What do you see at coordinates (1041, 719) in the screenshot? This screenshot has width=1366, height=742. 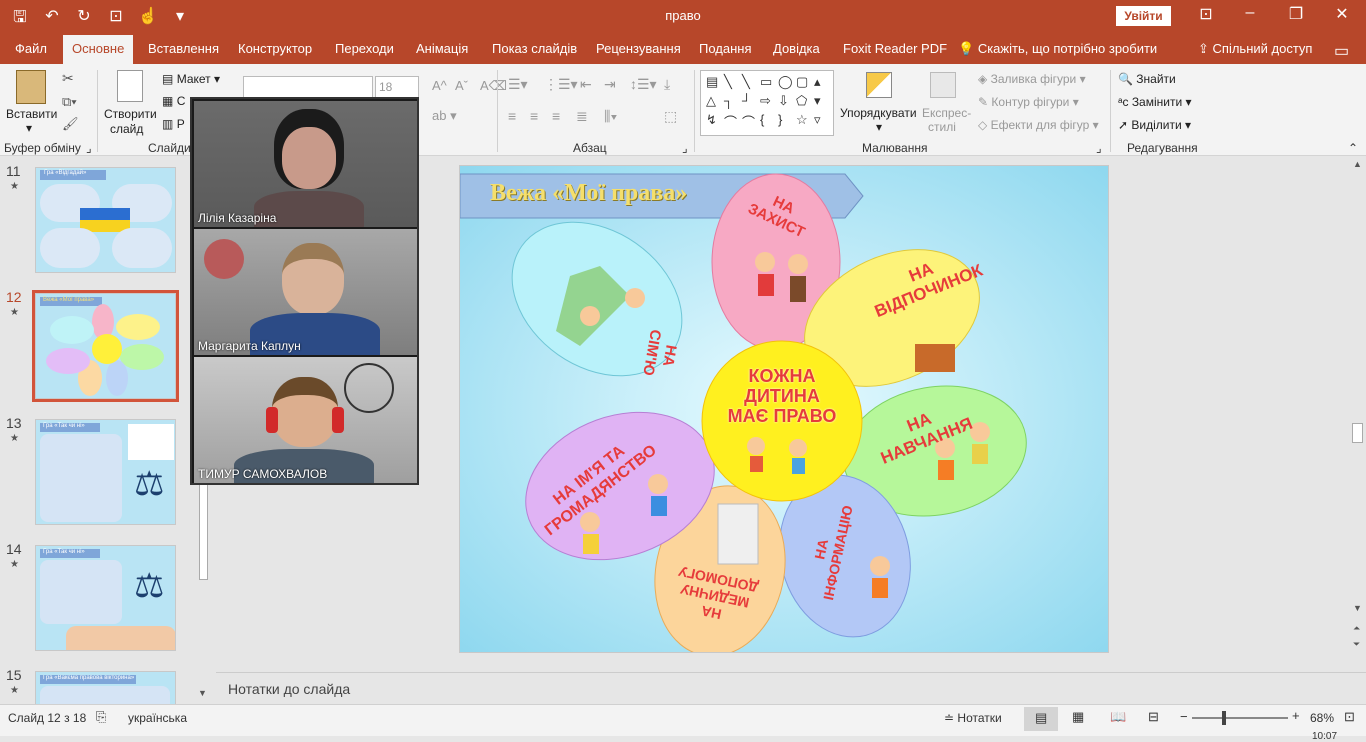 I see `normal-view-button: ▤` at bounding box center [1041, 719].